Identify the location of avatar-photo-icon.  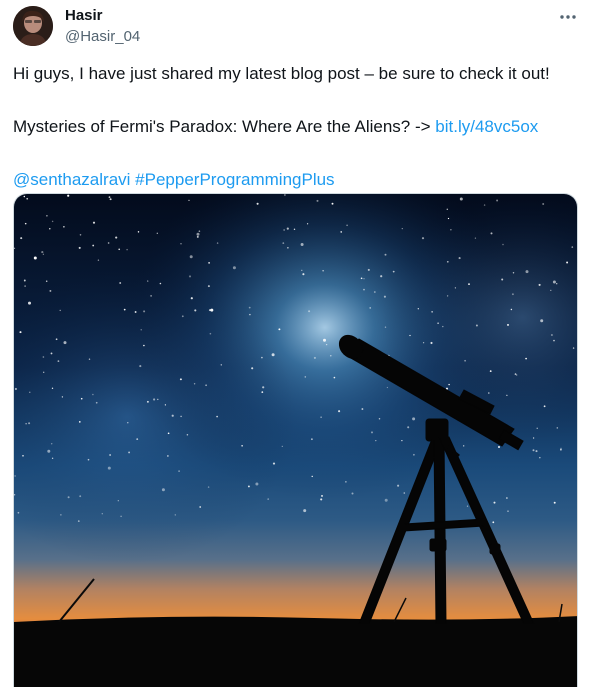
(33, 26).